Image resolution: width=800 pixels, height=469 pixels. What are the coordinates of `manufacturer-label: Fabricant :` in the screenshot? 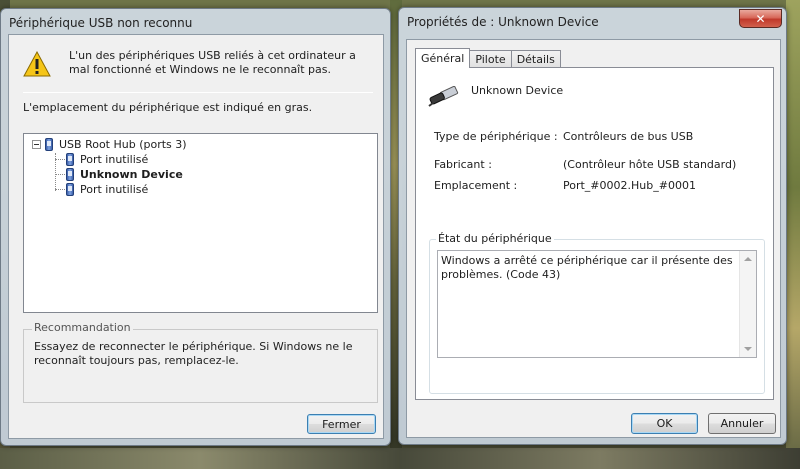 It's located at (463, 164).